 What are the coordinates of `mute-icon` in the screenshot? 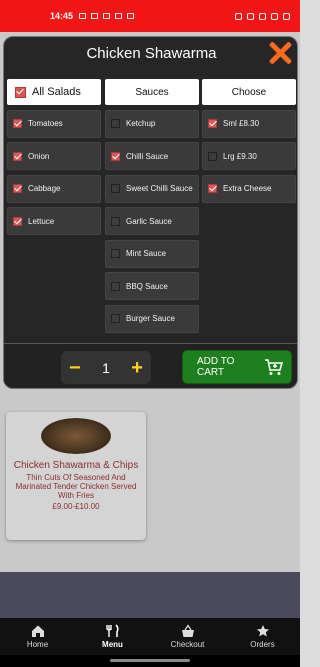 It's located at (250, 16).